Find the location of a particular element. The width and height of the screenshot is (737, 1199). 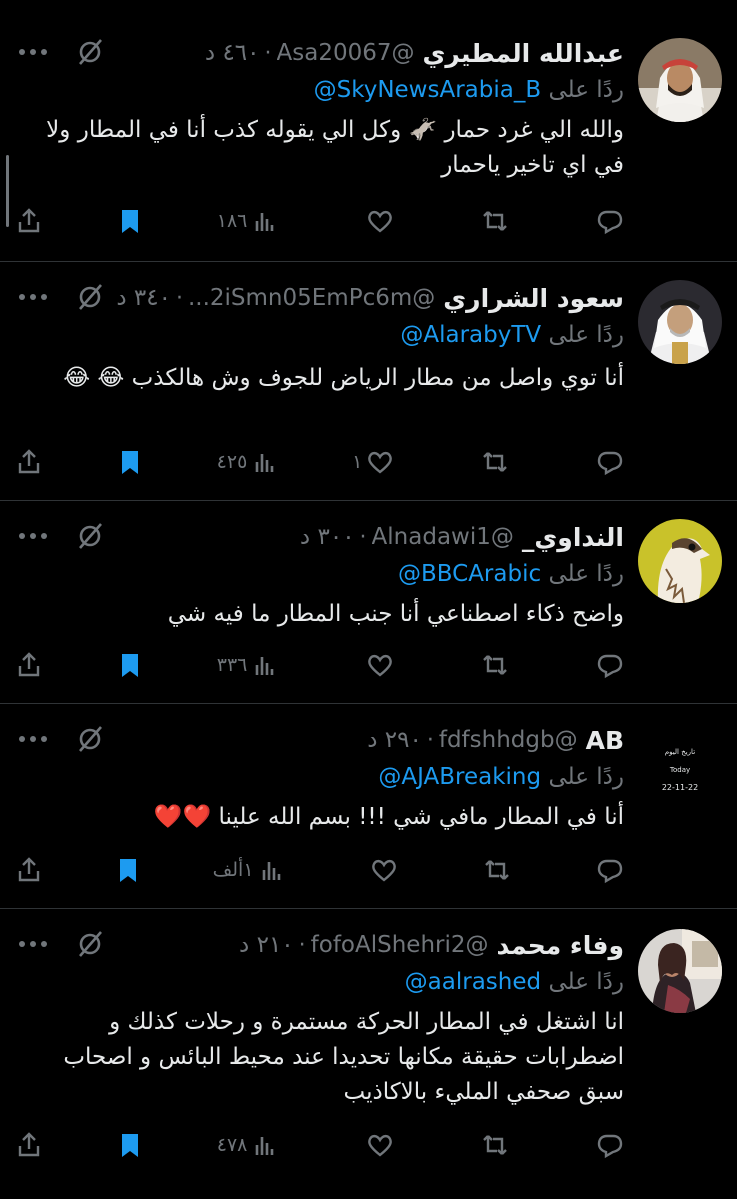

timestamp: ٢١٠ د is located at coordinates (266, 945).